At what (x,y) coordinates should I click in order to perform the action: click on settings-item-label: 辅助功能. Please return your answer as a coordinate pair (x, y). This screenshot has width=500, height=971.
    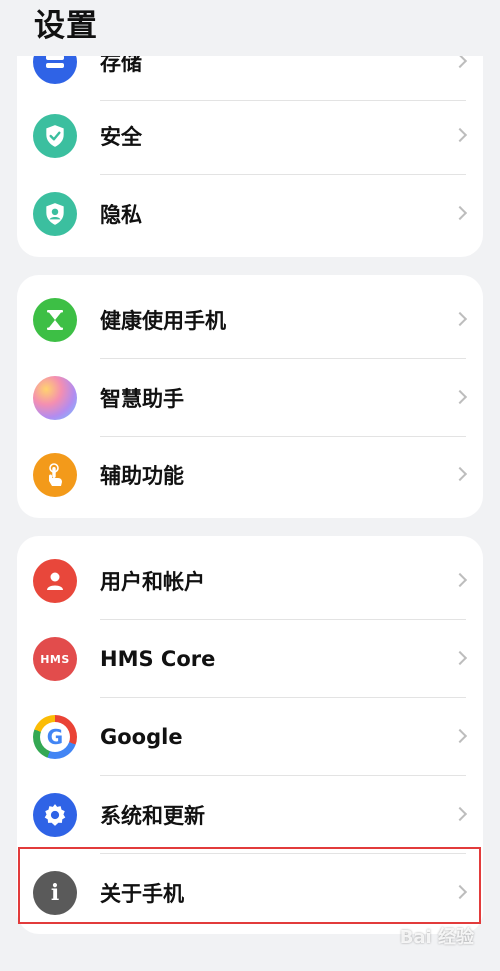
    Looking at the image, I should click on (142, 476).